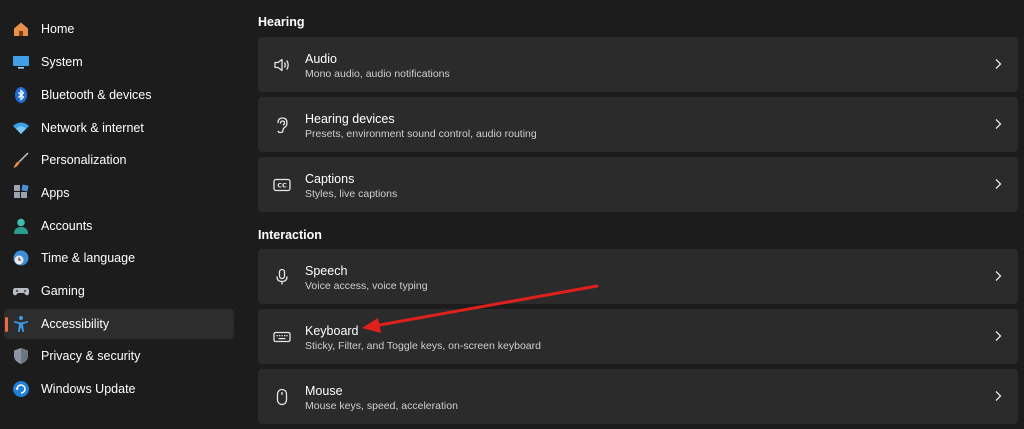 This screenshot has height=429, width=1024. I want to click on sidebar-item-label: Apps, so click(55, 193).